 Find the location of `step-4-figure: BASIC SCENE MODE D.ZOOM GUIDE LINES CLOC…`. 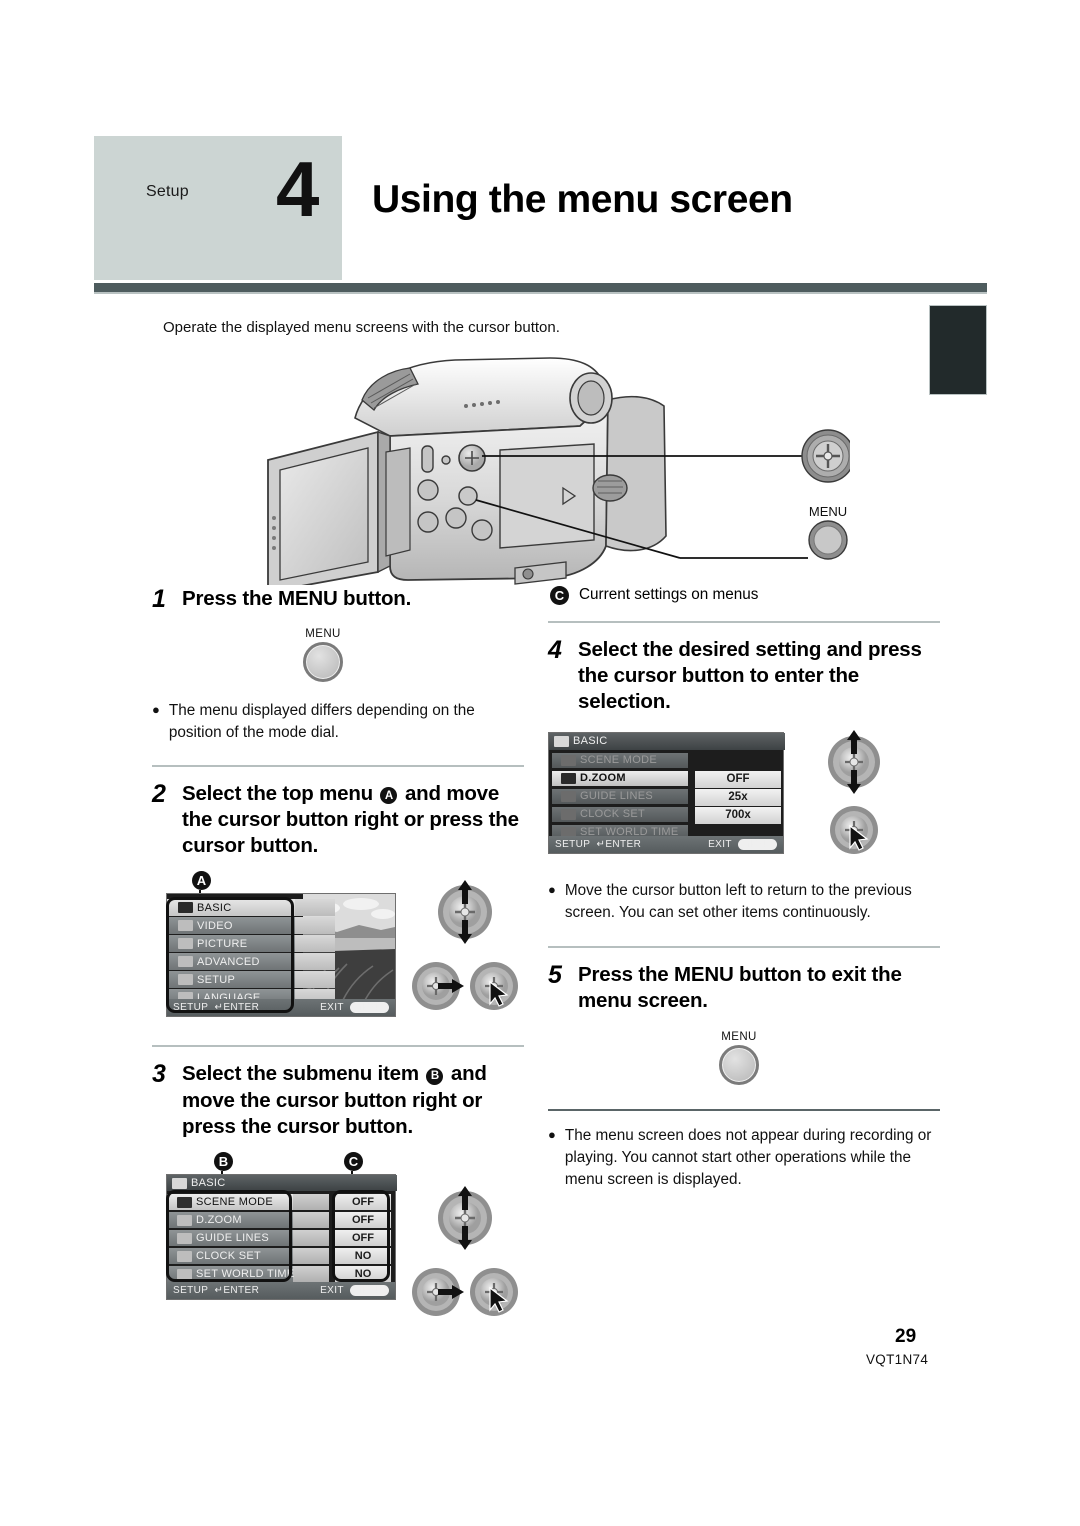

step-4-figure: BASIC SCENE MODE D.ZOOM GUIDE LINES CLOC… is located at coordinates (744, 795).